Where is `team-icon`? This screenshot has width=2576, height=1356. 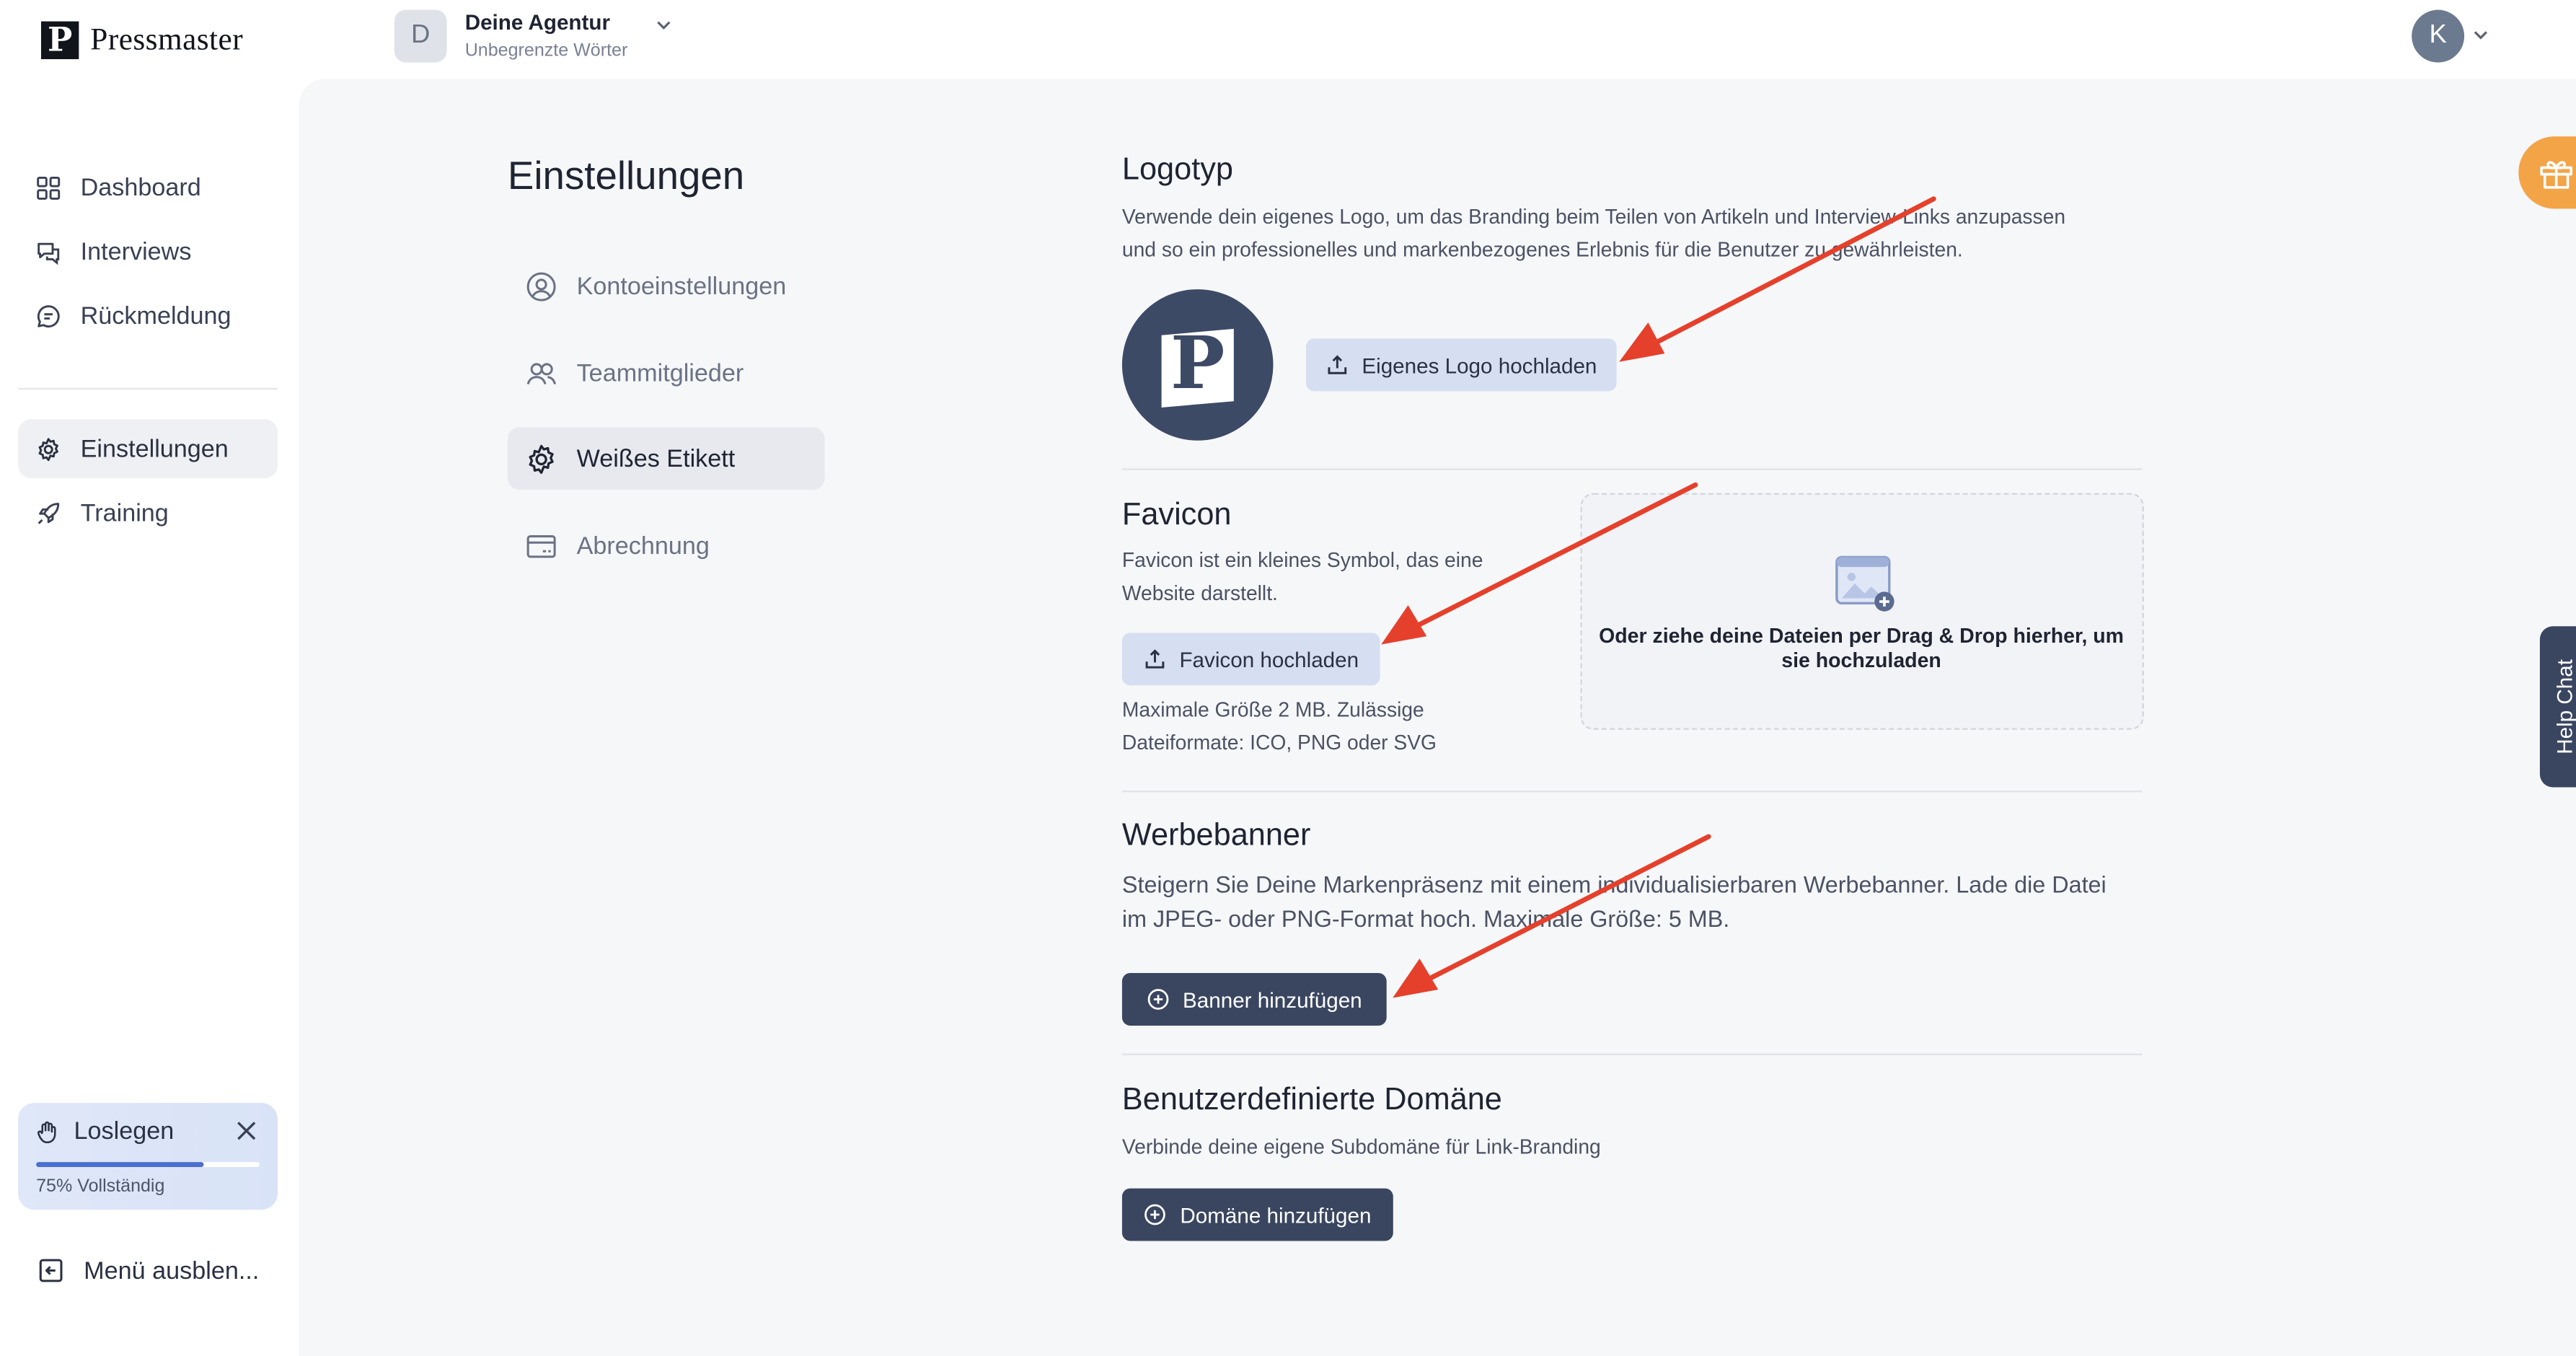
team-icon is located at coordinates (541, 373).